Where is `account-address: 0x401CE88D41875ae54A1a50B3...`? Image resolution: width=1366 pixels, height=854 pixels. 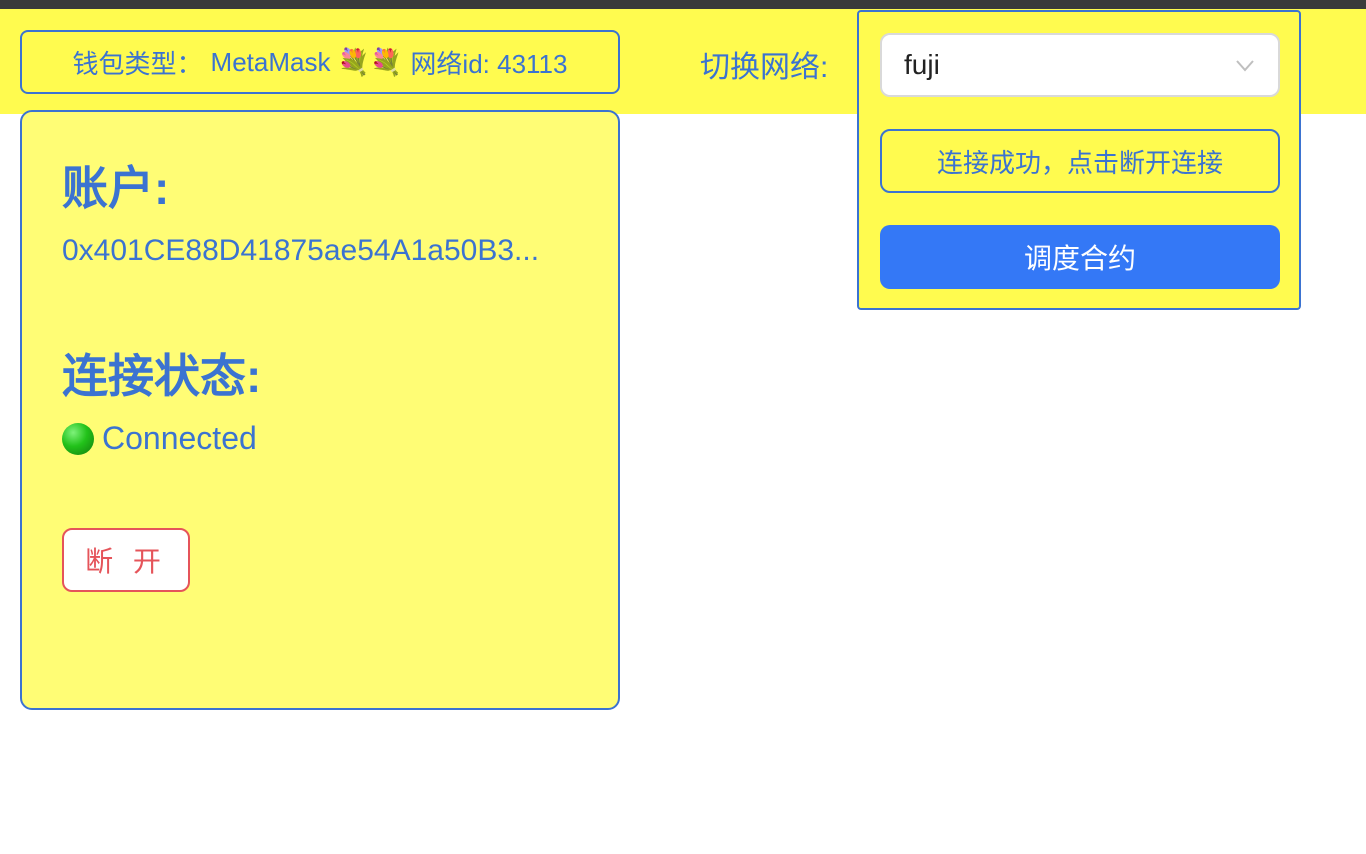 account-address: 0x401CE88D41875ae54A1a50B3... is located at coordinates (301, 250).